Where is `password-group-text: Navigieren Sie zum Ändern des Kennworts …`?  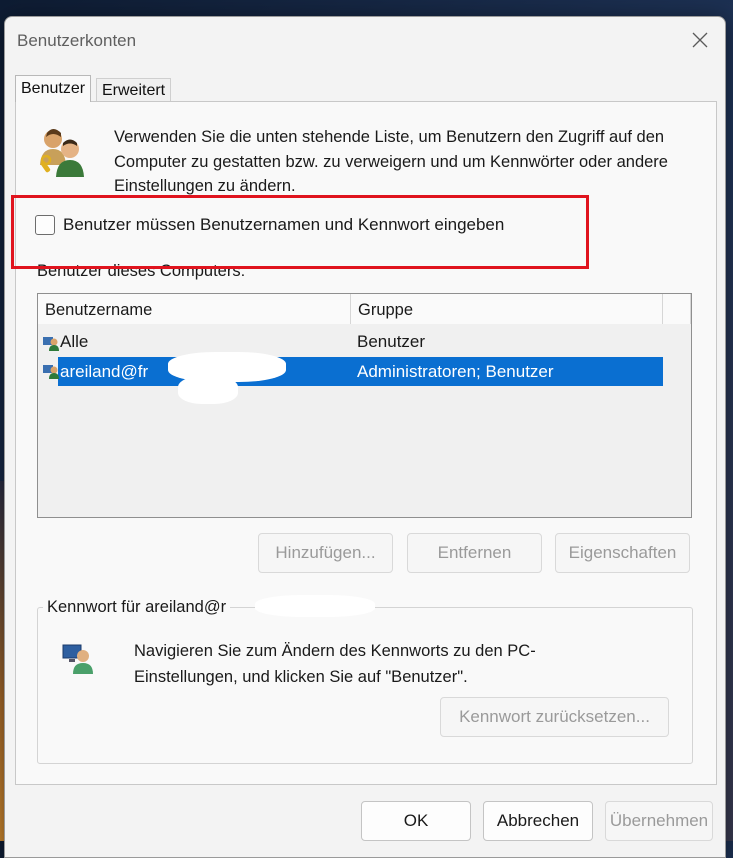
password-group-text: Navigieren Sie zum Ändern des Kennworts … is located at coordinates (335, 664).